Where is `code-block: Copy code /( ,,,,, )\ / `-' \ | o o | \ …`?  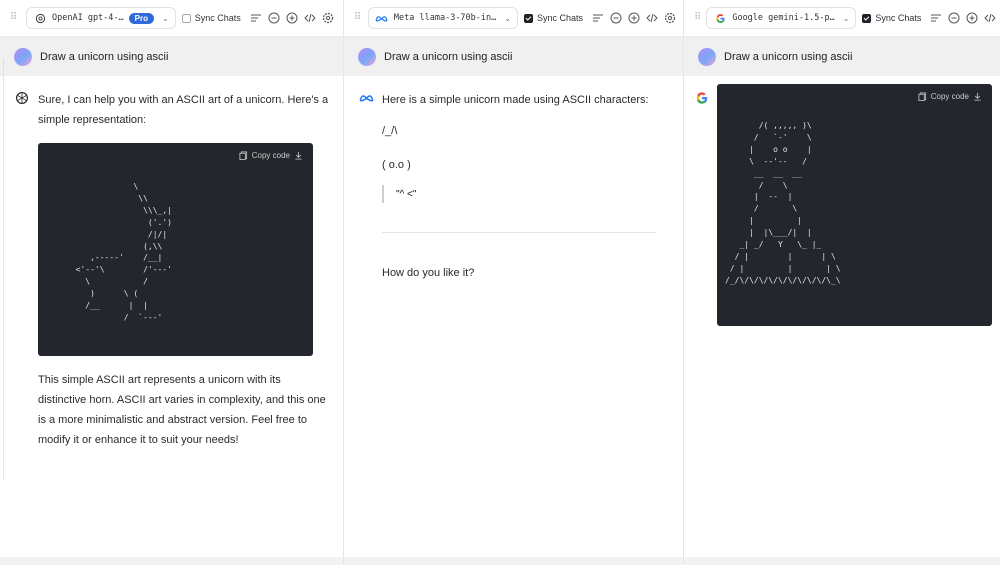
code-block: Copy code /( ,,,,, )\ / `-' \ | o o | \ … is located at coordinates (854, 205).